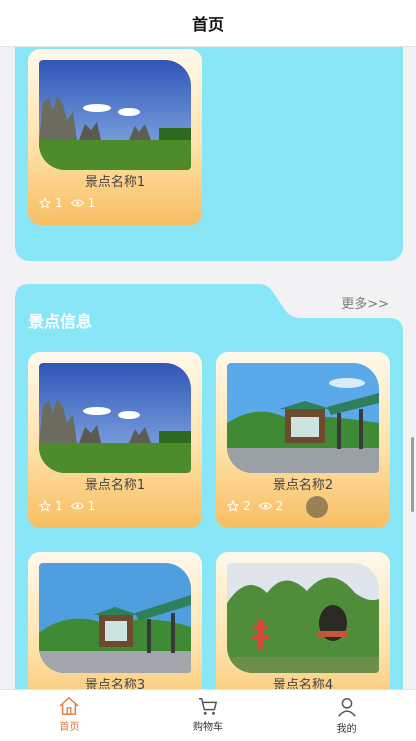 This screenshot has height=741, width=416. What do you see at coordinates (69, 715) in the screenshot?
I see `nav-item-home: 首页` at bounding box center [69, 715].